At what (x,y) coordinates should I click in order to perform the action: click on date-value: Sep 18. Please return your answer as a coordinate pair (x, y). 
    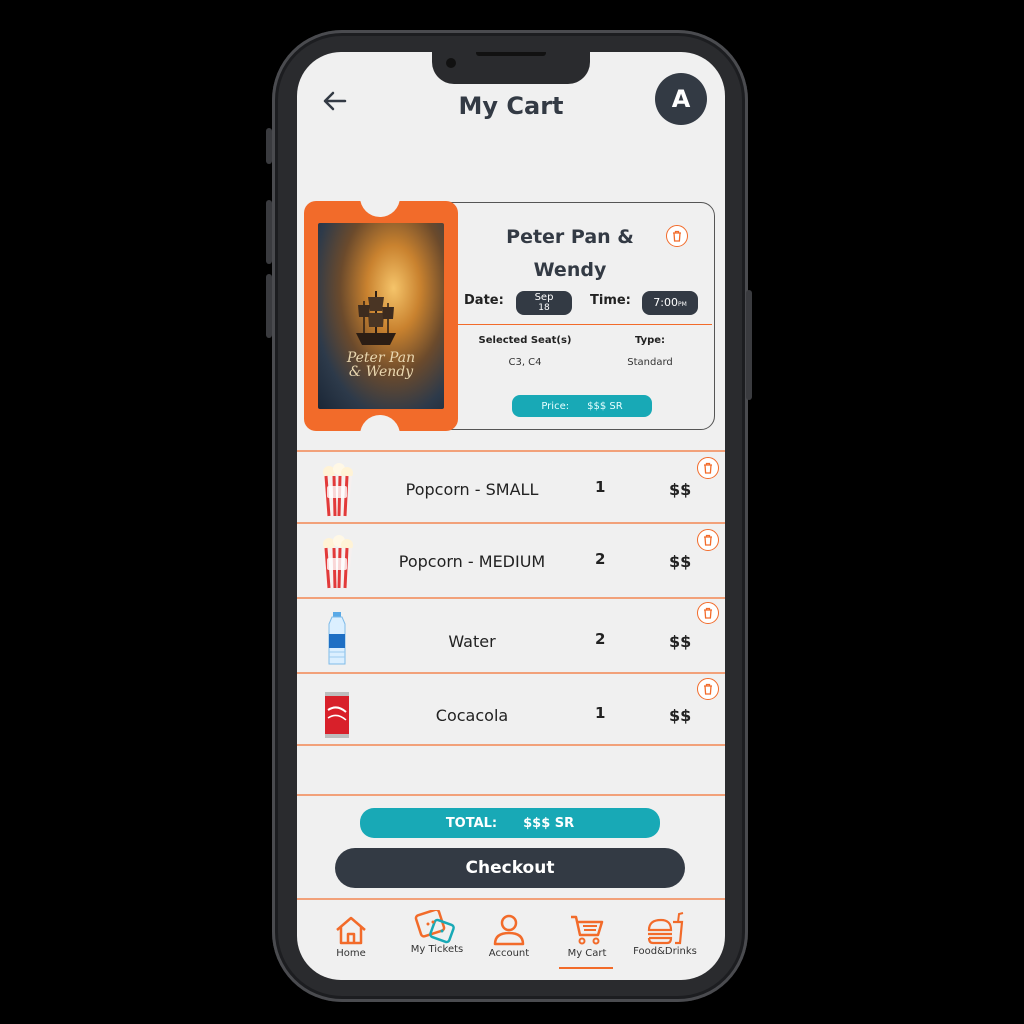
    Looking at the image, I should click on (544, 303).